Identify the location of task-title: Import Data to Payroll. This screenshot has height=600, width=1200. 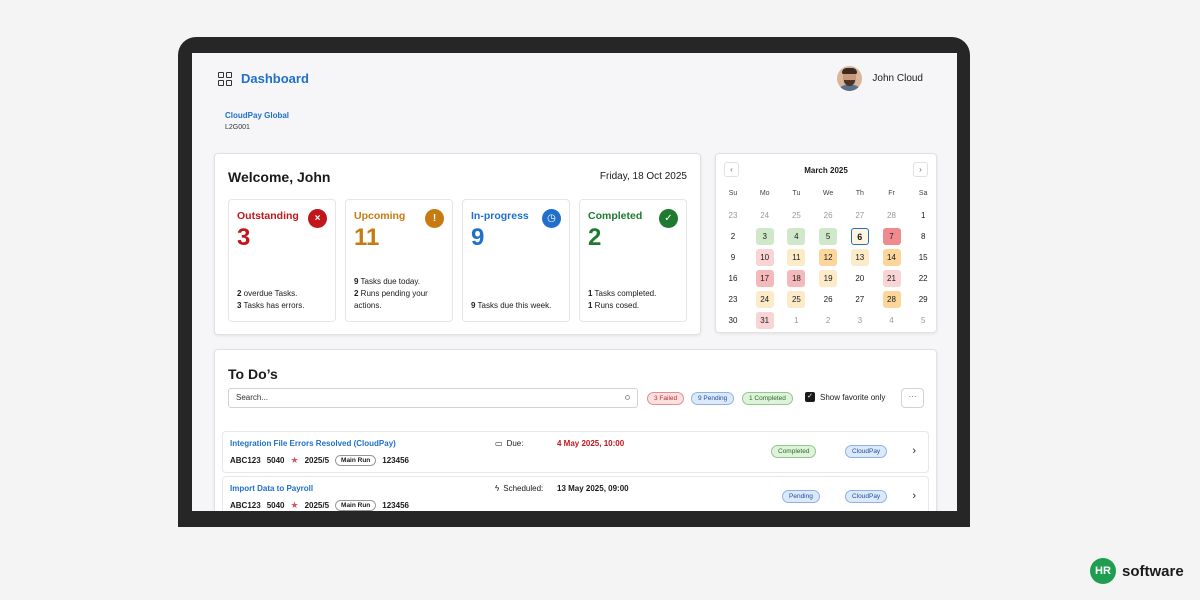
(271, 488).